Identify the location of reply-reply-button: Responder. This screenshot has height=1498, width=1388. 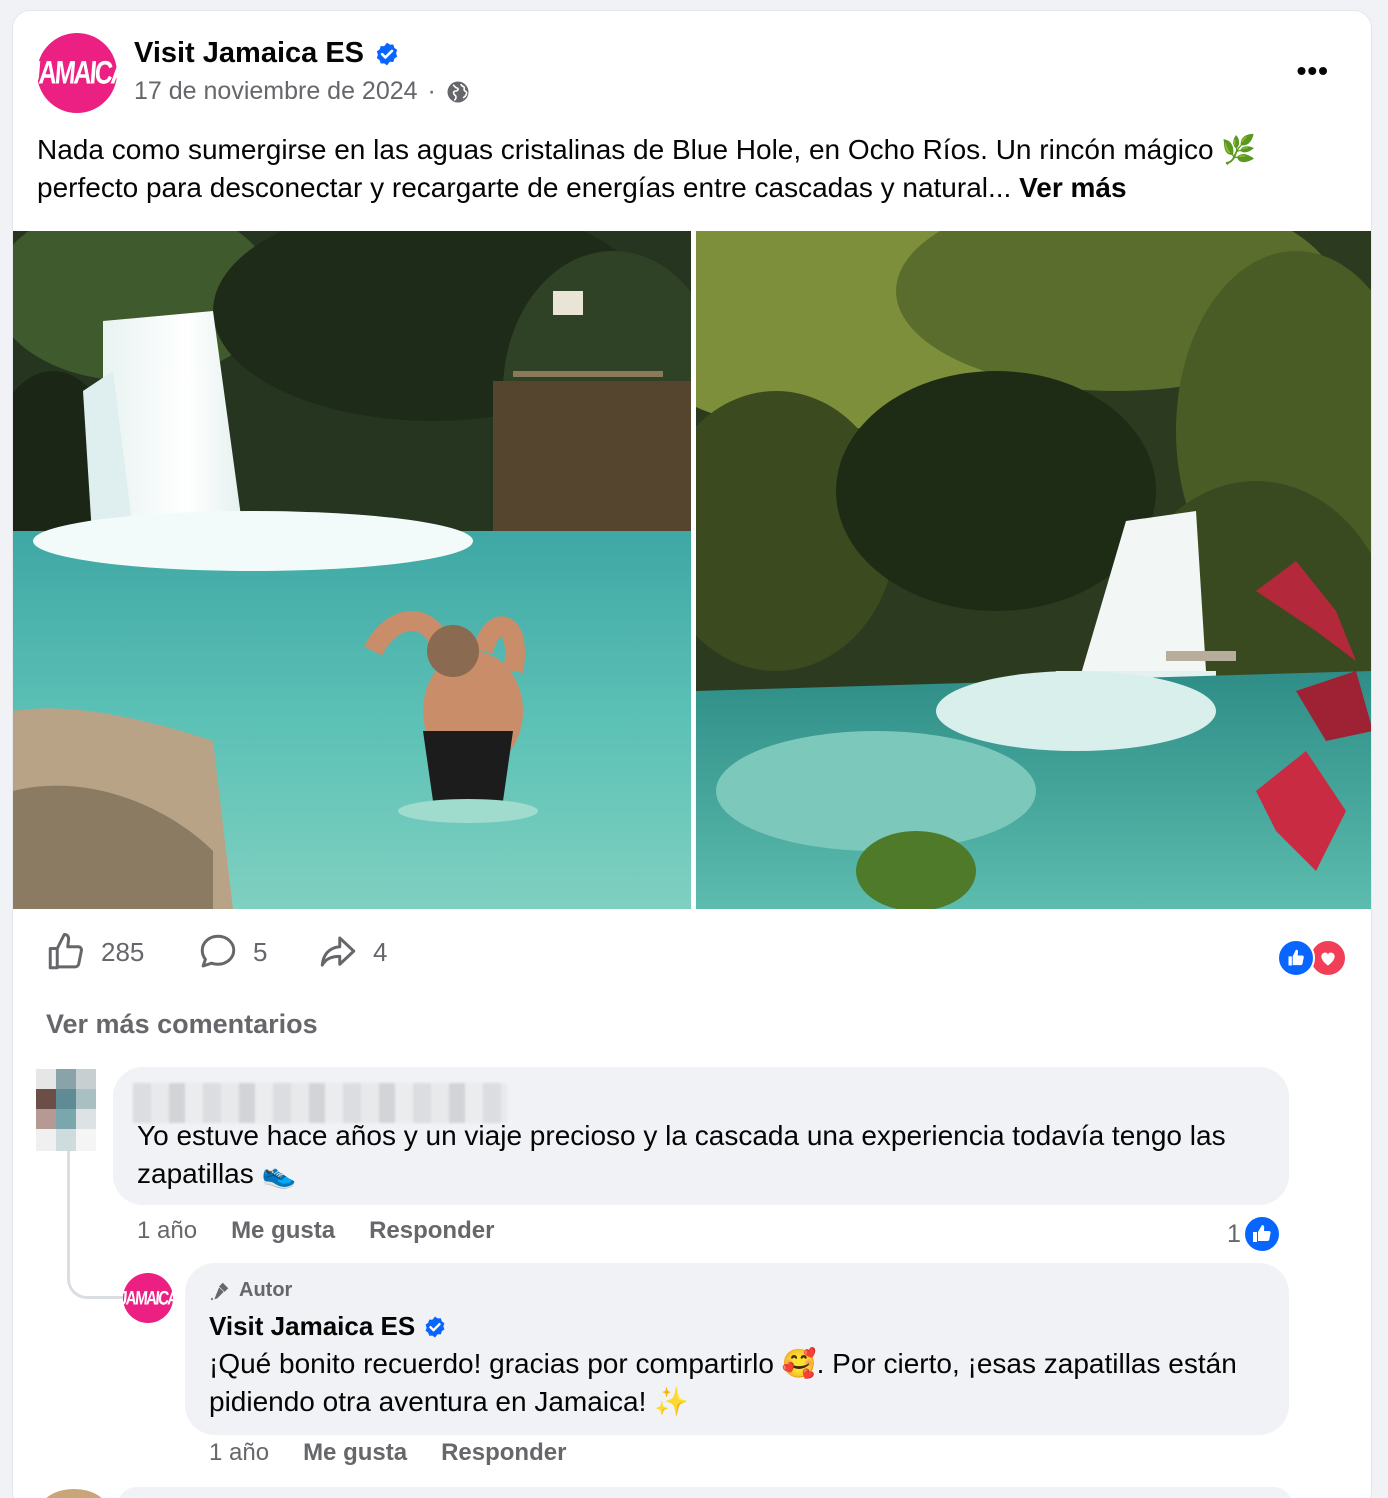
(503, 1453).